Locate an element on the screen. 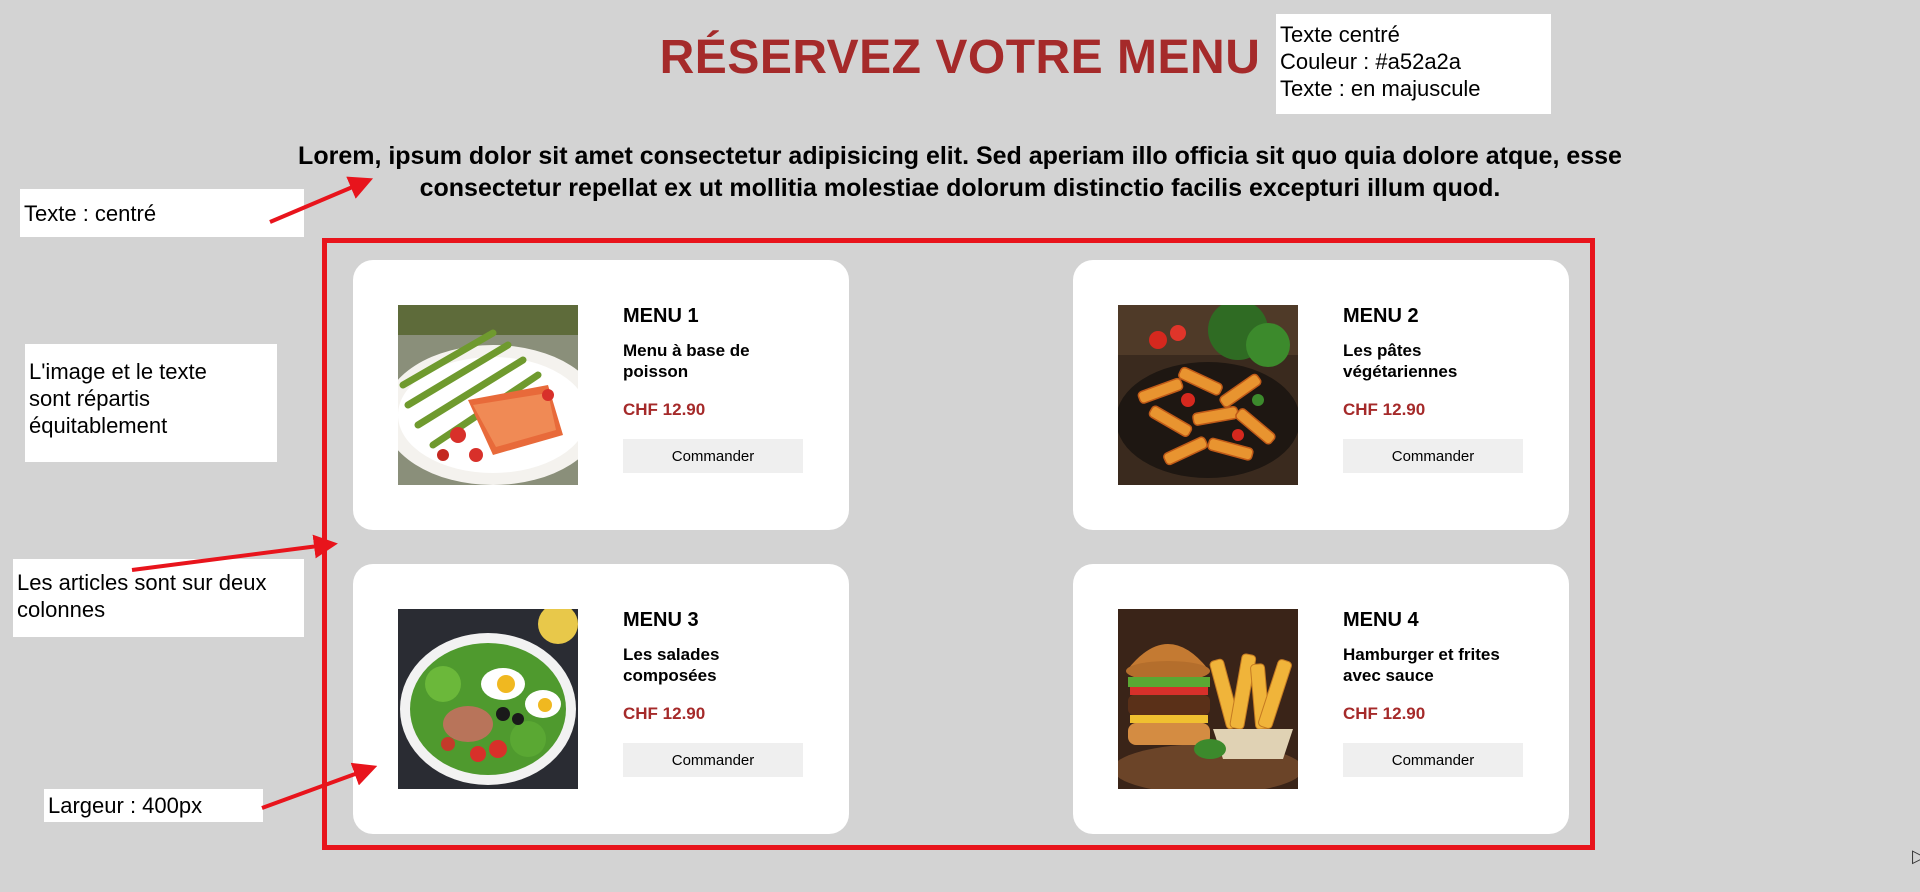  salmon-asparagus-photo is located at coordinates (488, 395).